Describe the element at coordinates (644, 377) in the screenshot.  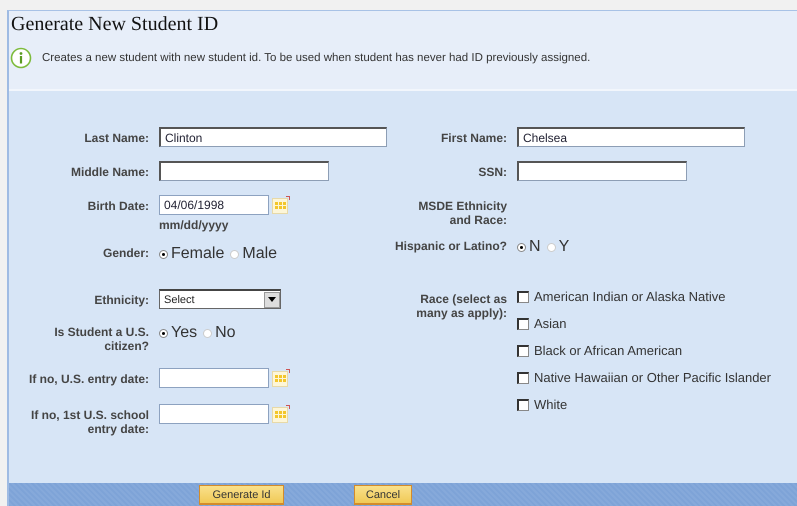
I see `checkbox-option: Native Hawaiian or Other Pacific Islander` at that location.